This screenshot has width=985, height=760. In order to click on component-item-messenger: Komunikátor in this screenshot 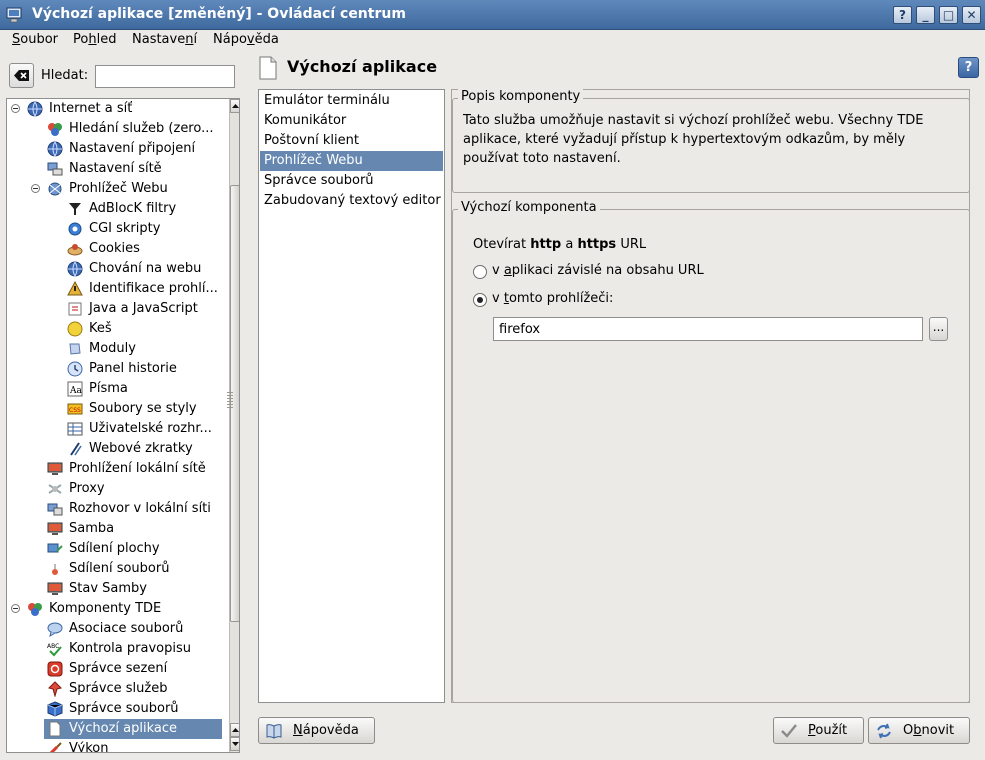, I will do `click(351, 121)`.